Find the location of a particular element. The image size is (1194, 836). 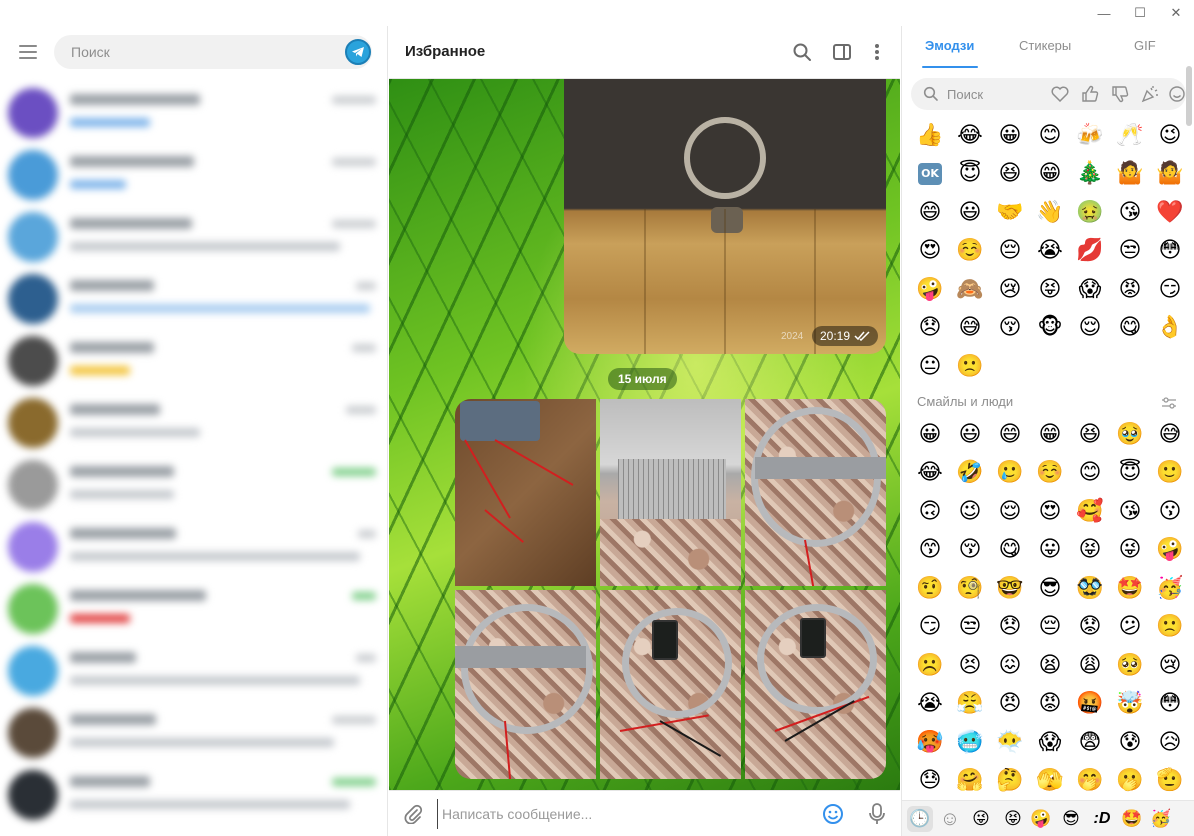

emoji-item: 😶‍🌫️ is located at coordinates (1010, 742).